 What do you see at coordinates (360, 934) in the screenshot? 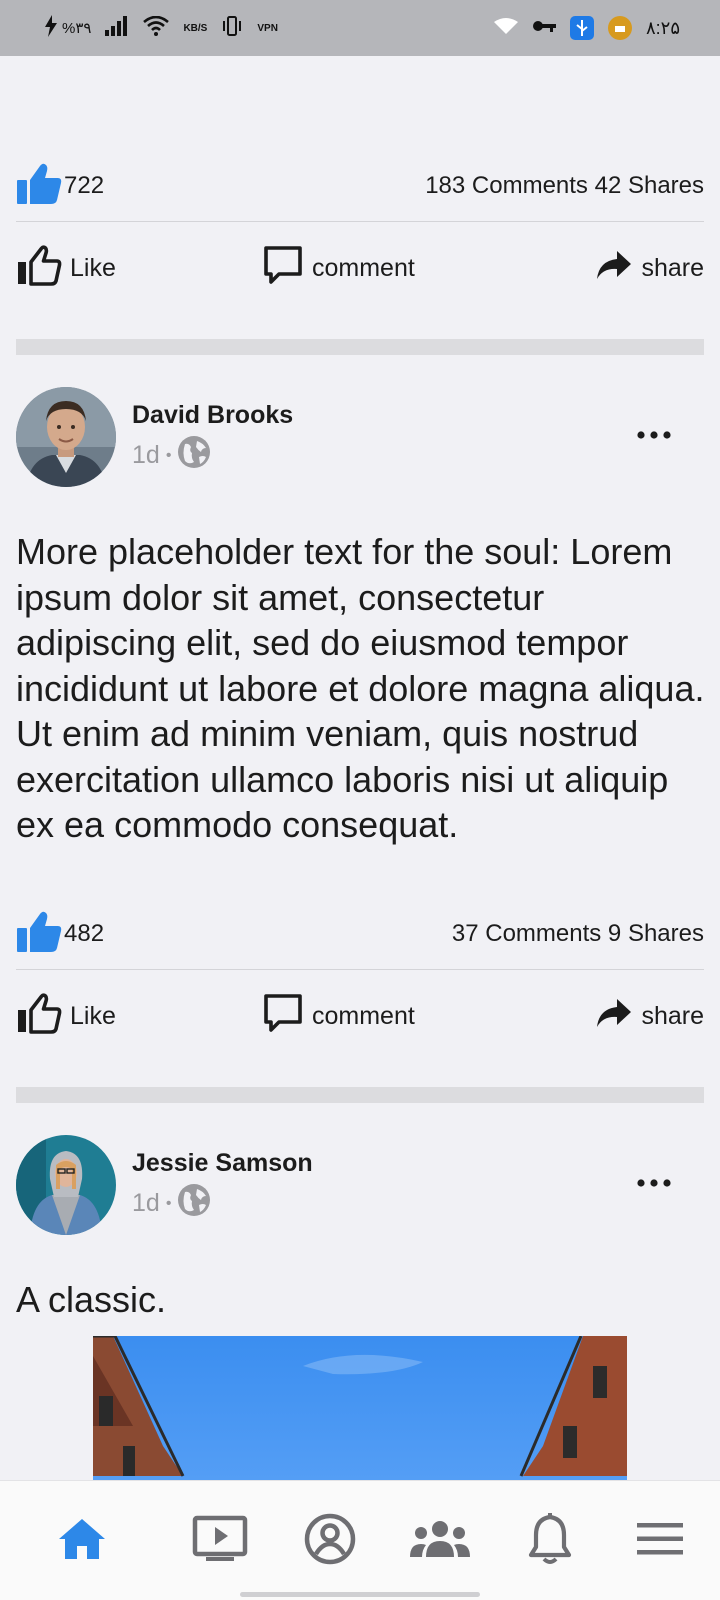
I see `post-stats: 482 37 Comments 9 Shares` at bounding box center [360, 934].